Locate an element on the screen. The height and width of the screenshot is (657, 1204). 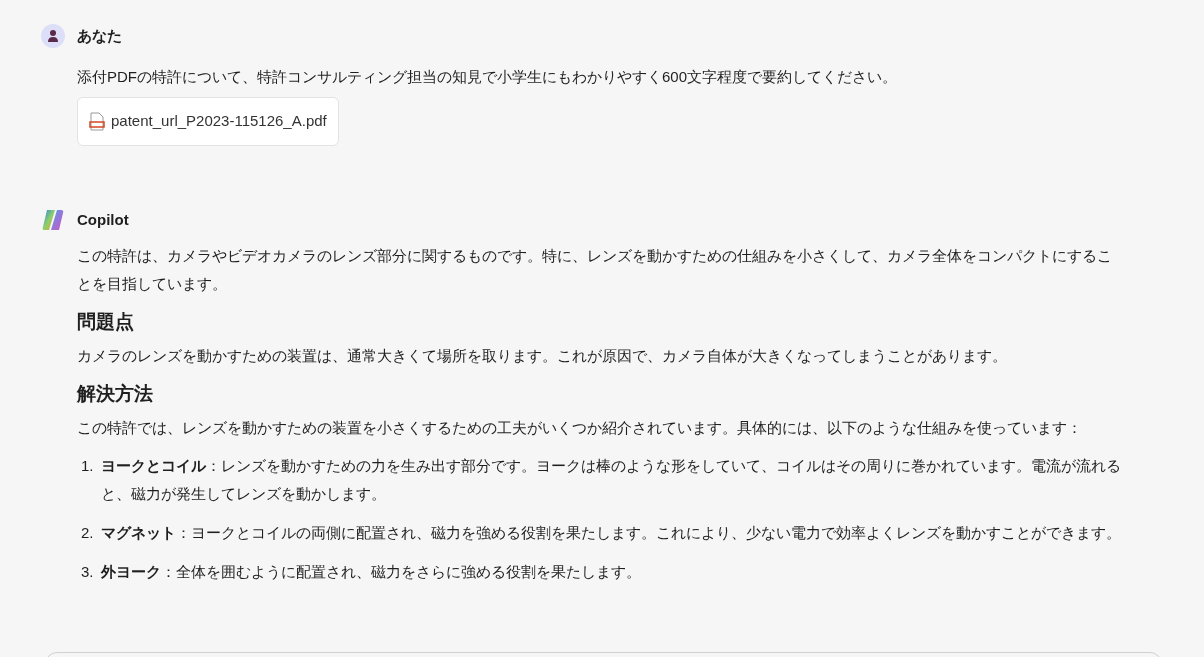
author-name: Copilot is located at coordinates (103, 219).